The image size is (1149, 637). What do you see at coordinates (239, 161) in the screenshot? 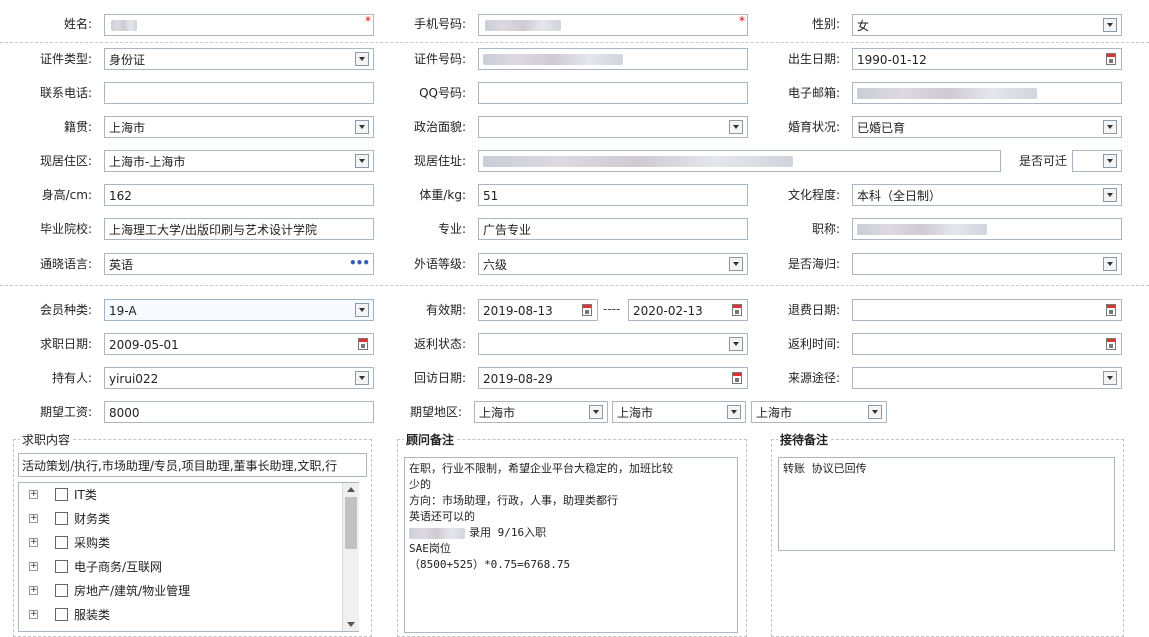
I see `residence-select: 上海市-上海市` at bounding box center [239, 161].